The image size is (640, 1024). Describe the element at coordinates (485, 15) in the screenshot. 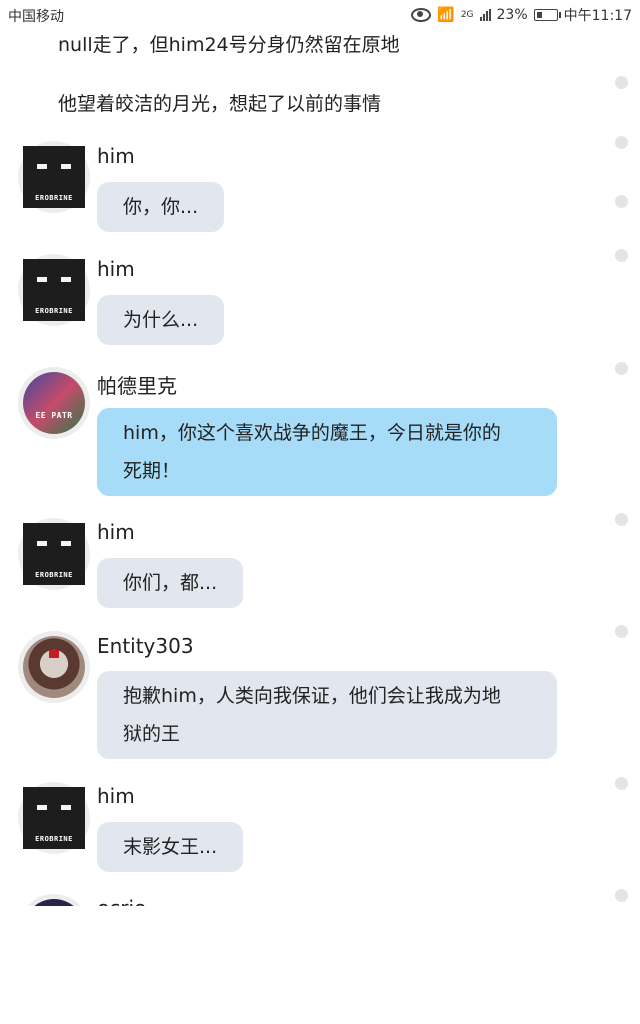

I see `signal-icon` at that location.